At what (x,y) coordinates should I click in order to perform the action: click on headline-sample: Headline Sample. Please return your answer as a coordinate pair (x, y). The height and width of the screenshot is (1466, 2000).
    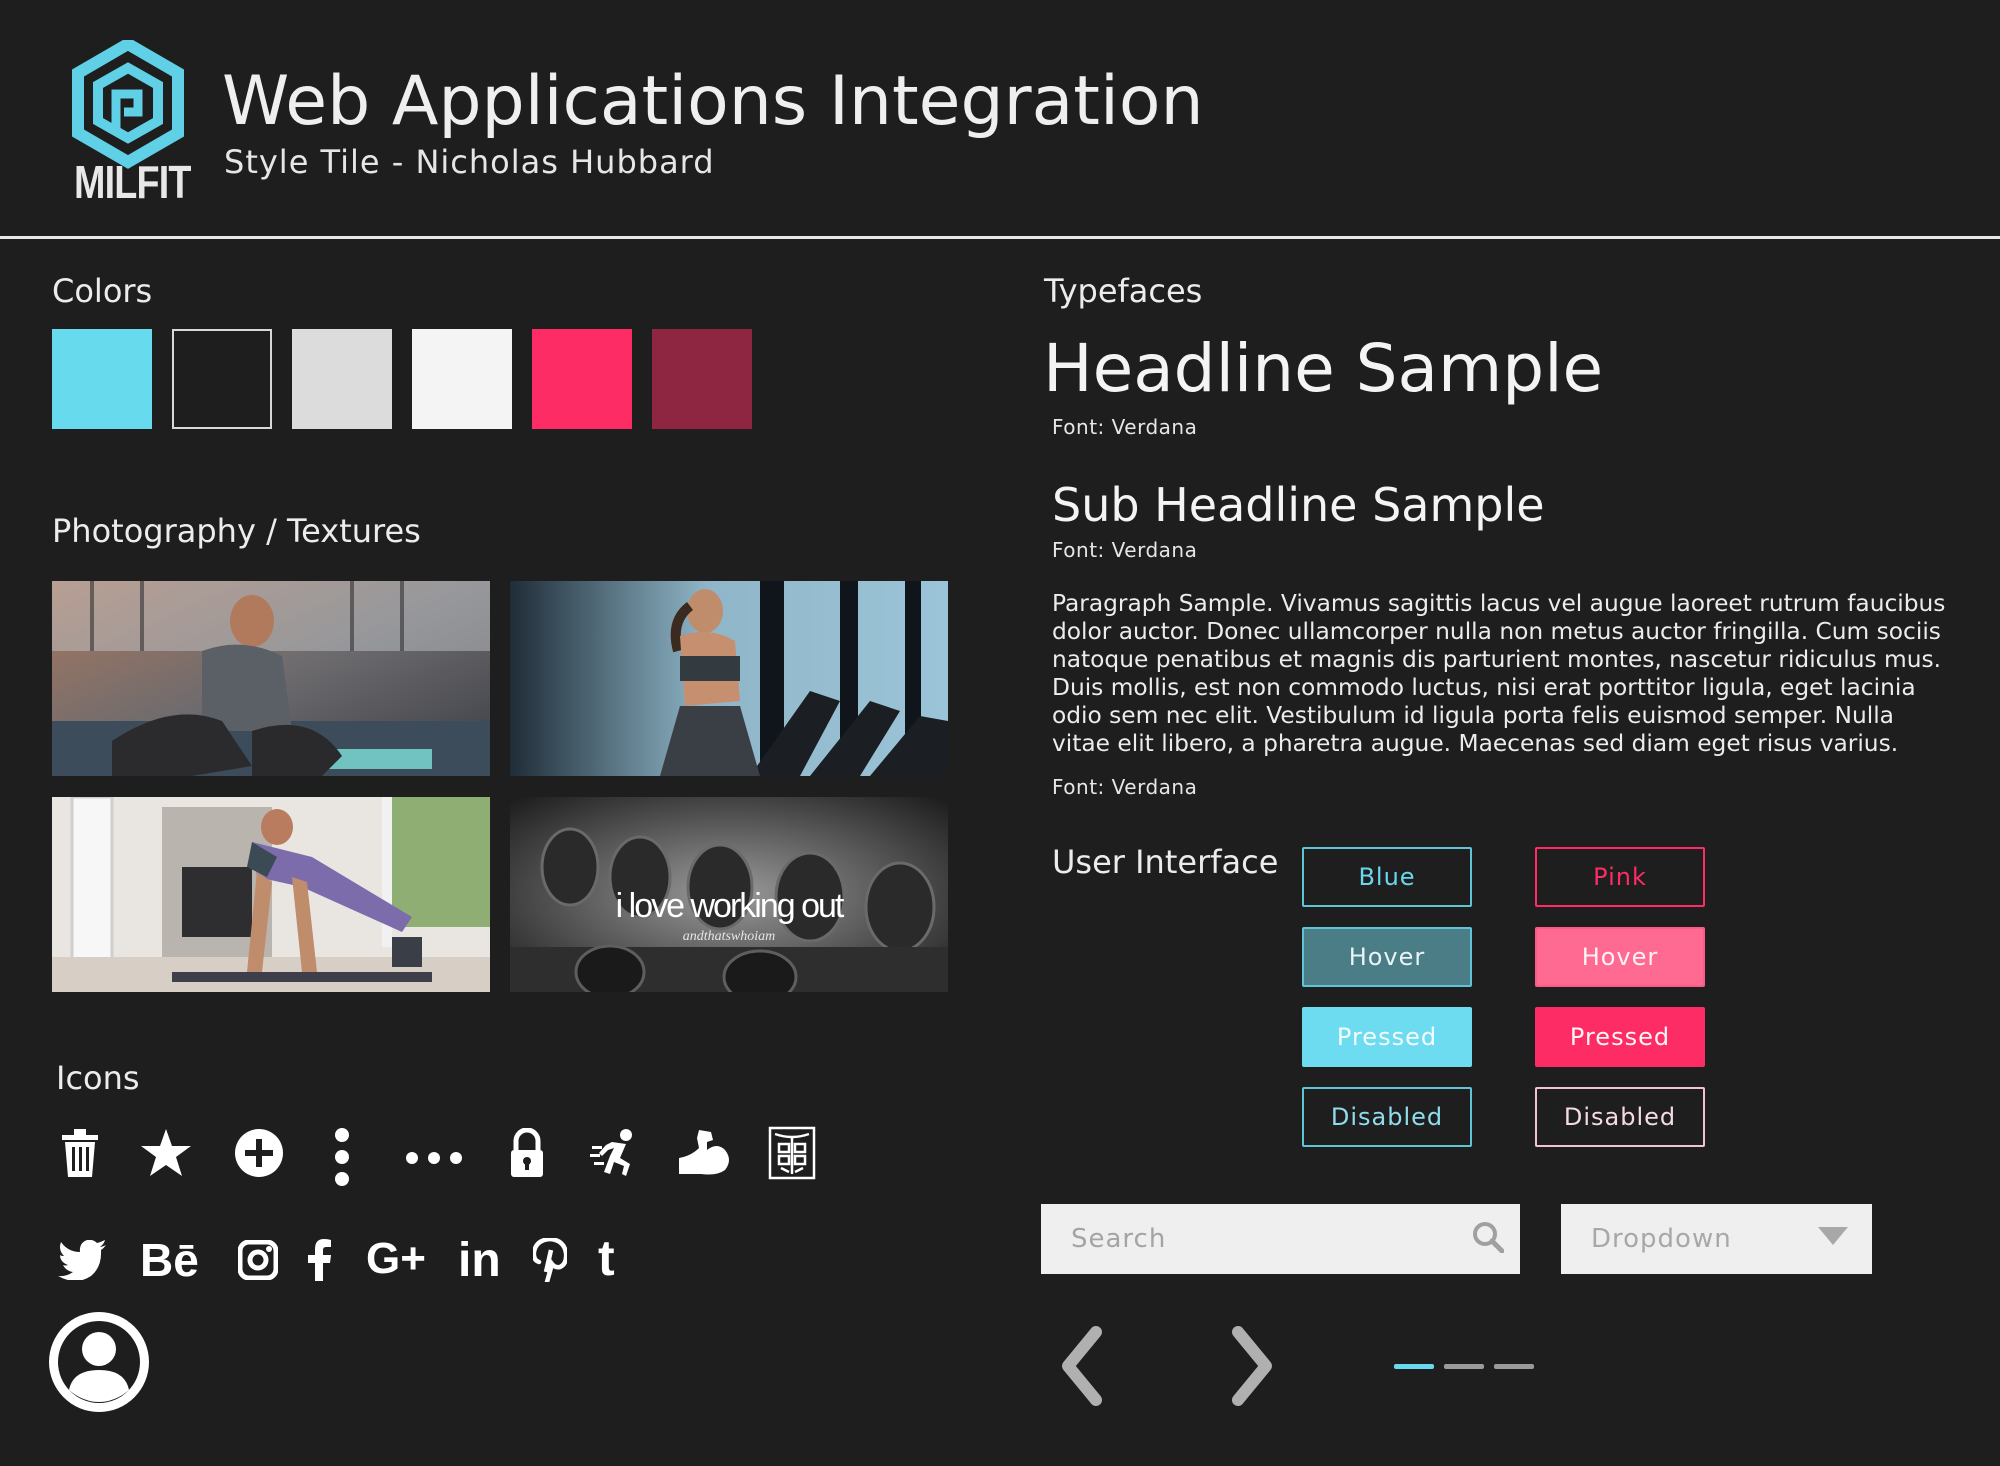
    Looking at the image, I should click on (1323, 368).